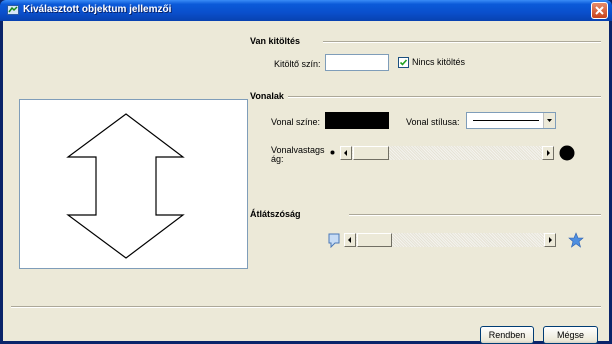 This screenshot has height=344, width=612. Describe the element at coordinates (439, 62) in the screenshot. I see `no-fill-label: Nincs kitöltés` at that location.